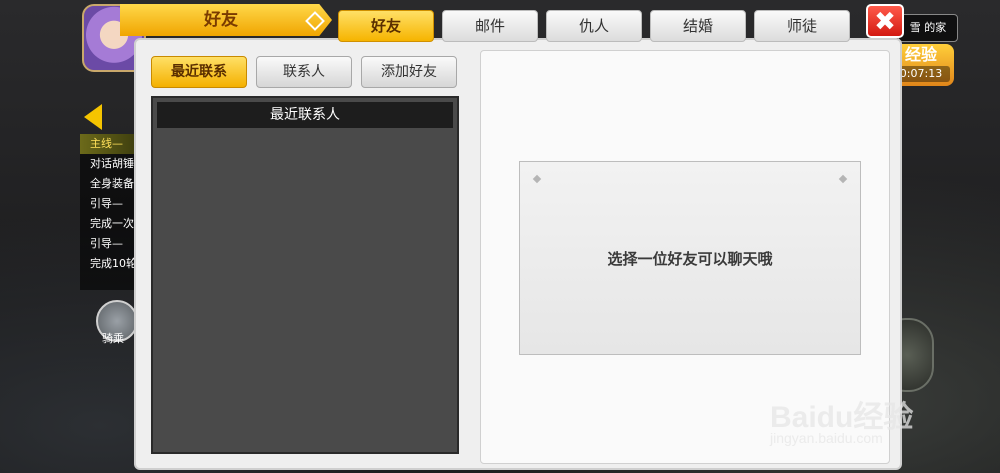  What do you see at coordinates (409, 72) in the screenshot?
I see `subtab-add-friend: 添加好友` at bounding box center [409, 72].